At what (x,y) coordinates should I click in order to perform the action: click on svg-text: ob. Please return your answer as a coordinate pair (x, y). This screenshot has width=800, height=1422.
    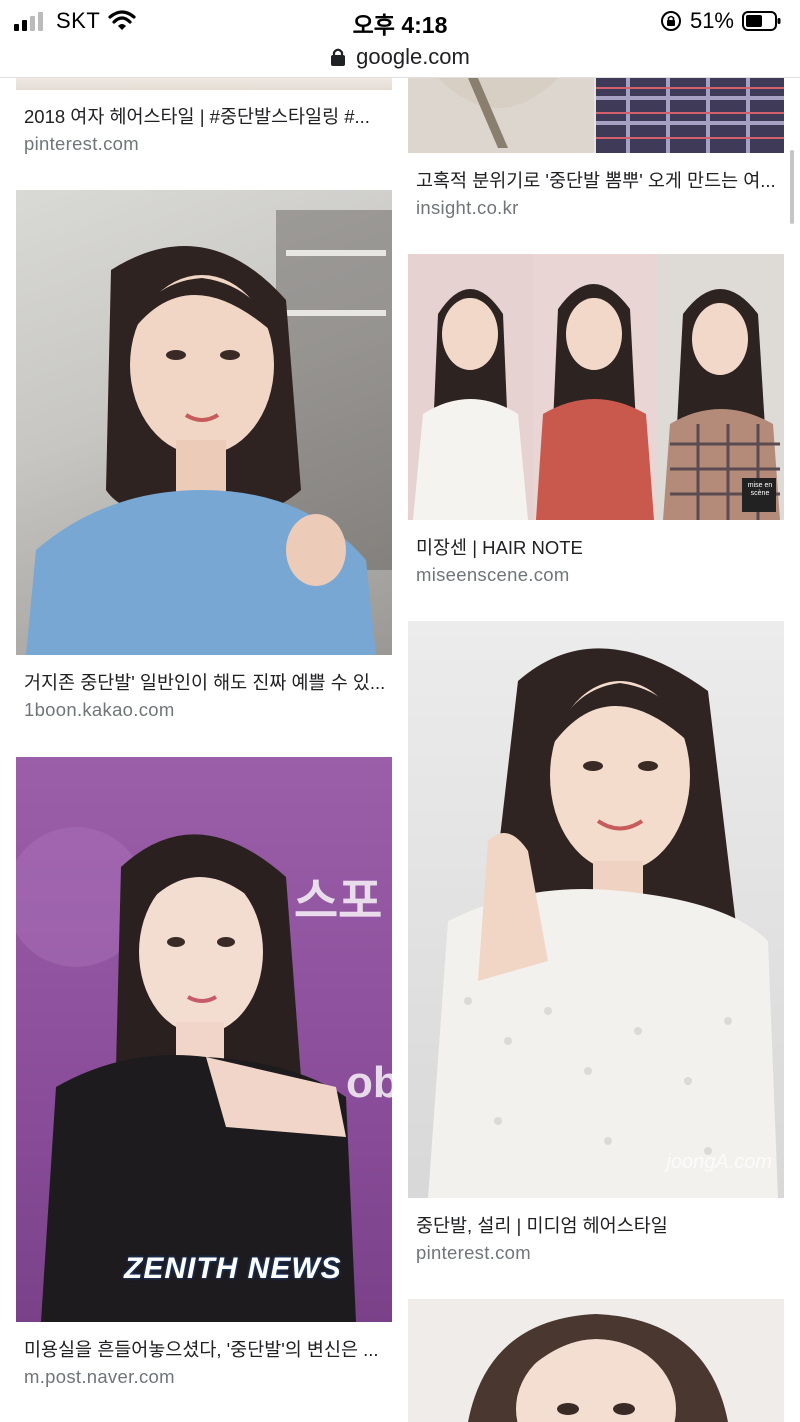
    Looking at the image, I should click on (369, 1082).